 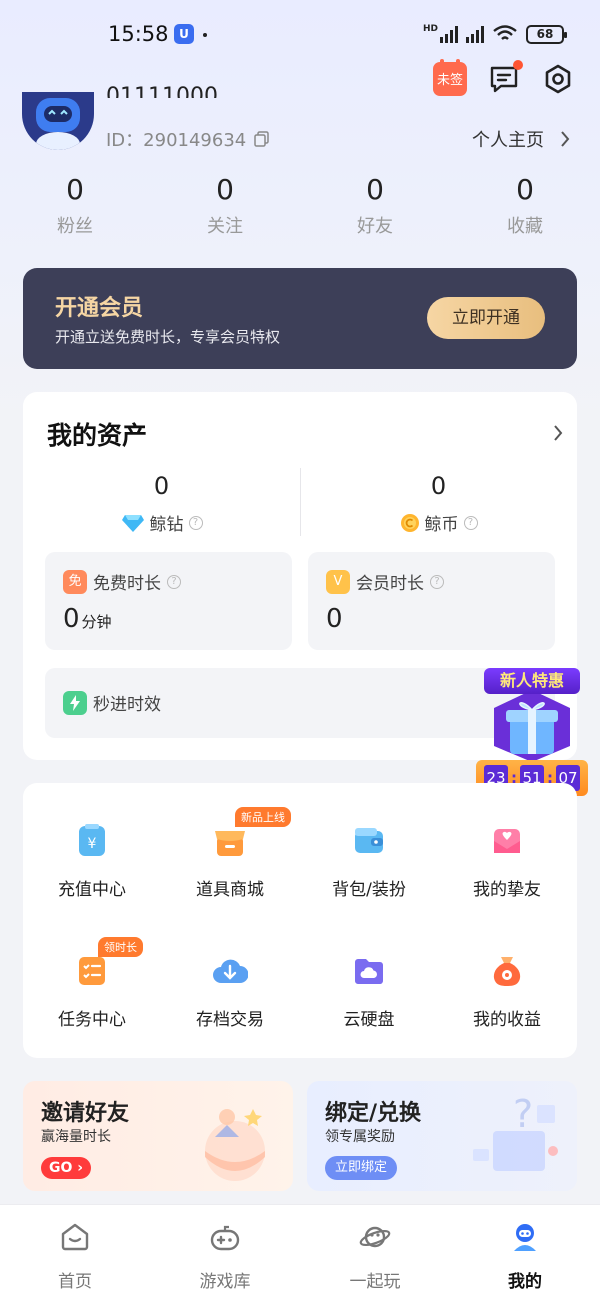 I want to click on service-save-trade: 存档交易, so click(x=230, y=991).